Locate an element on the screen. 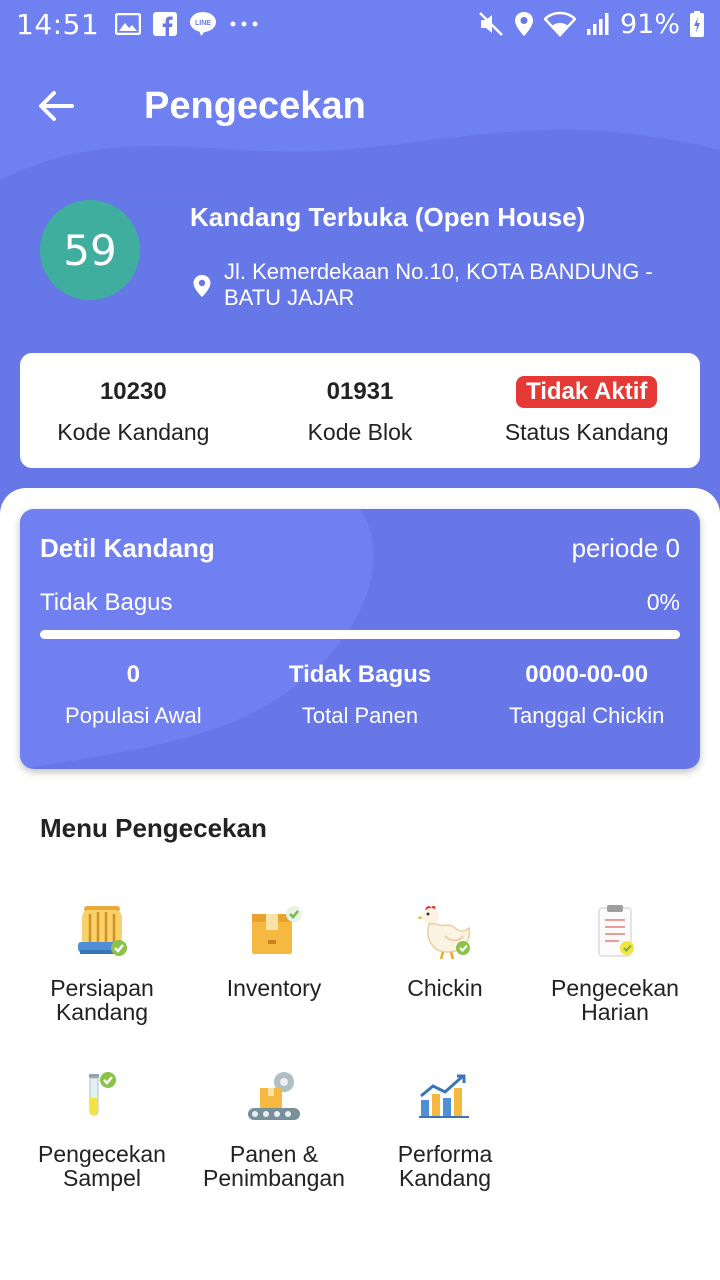 Image resolution: width=720 pixels, height=1280 pixels. menu-panen-penimbangan-label: Panen & Penimbangan is located at coordinates (274, 1166).